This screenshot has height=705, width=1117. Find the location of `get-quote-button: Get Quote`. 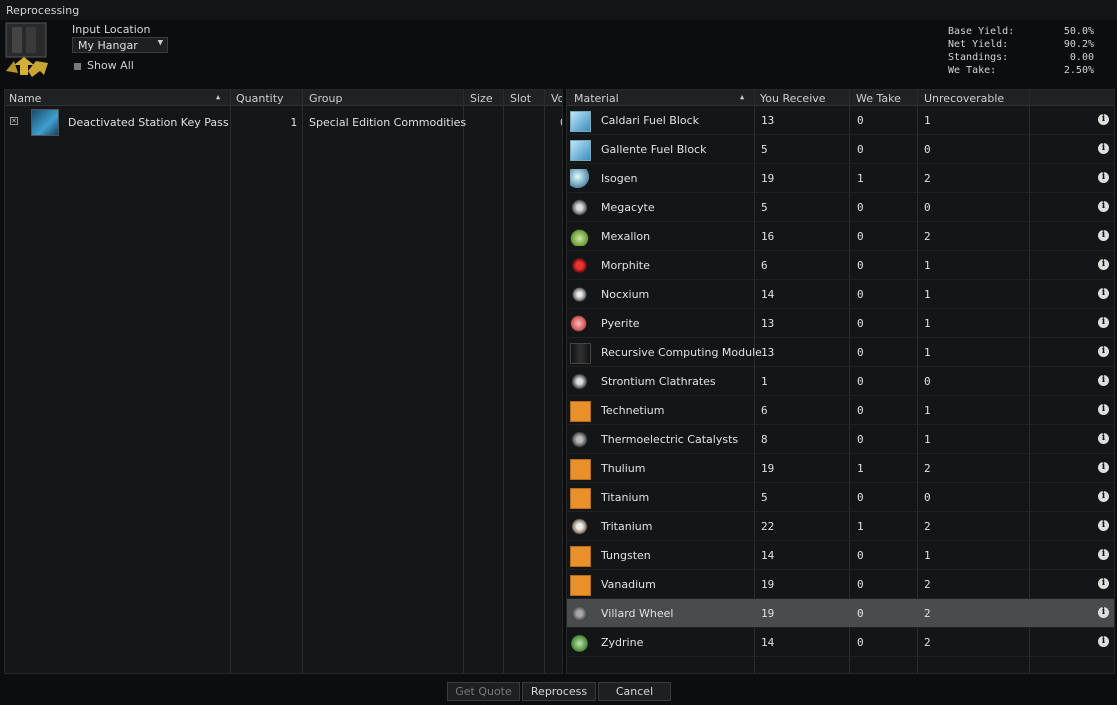

get-quote-button: Get Quote is located at coordinates (483, 691).